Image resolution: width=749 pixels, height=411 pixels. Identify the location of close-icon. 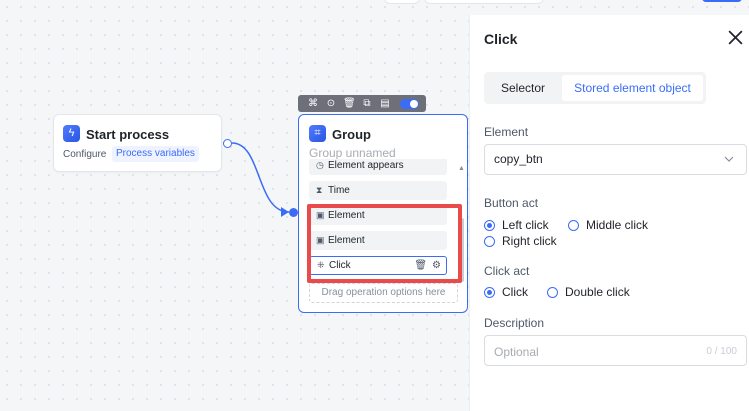
(735, 37).